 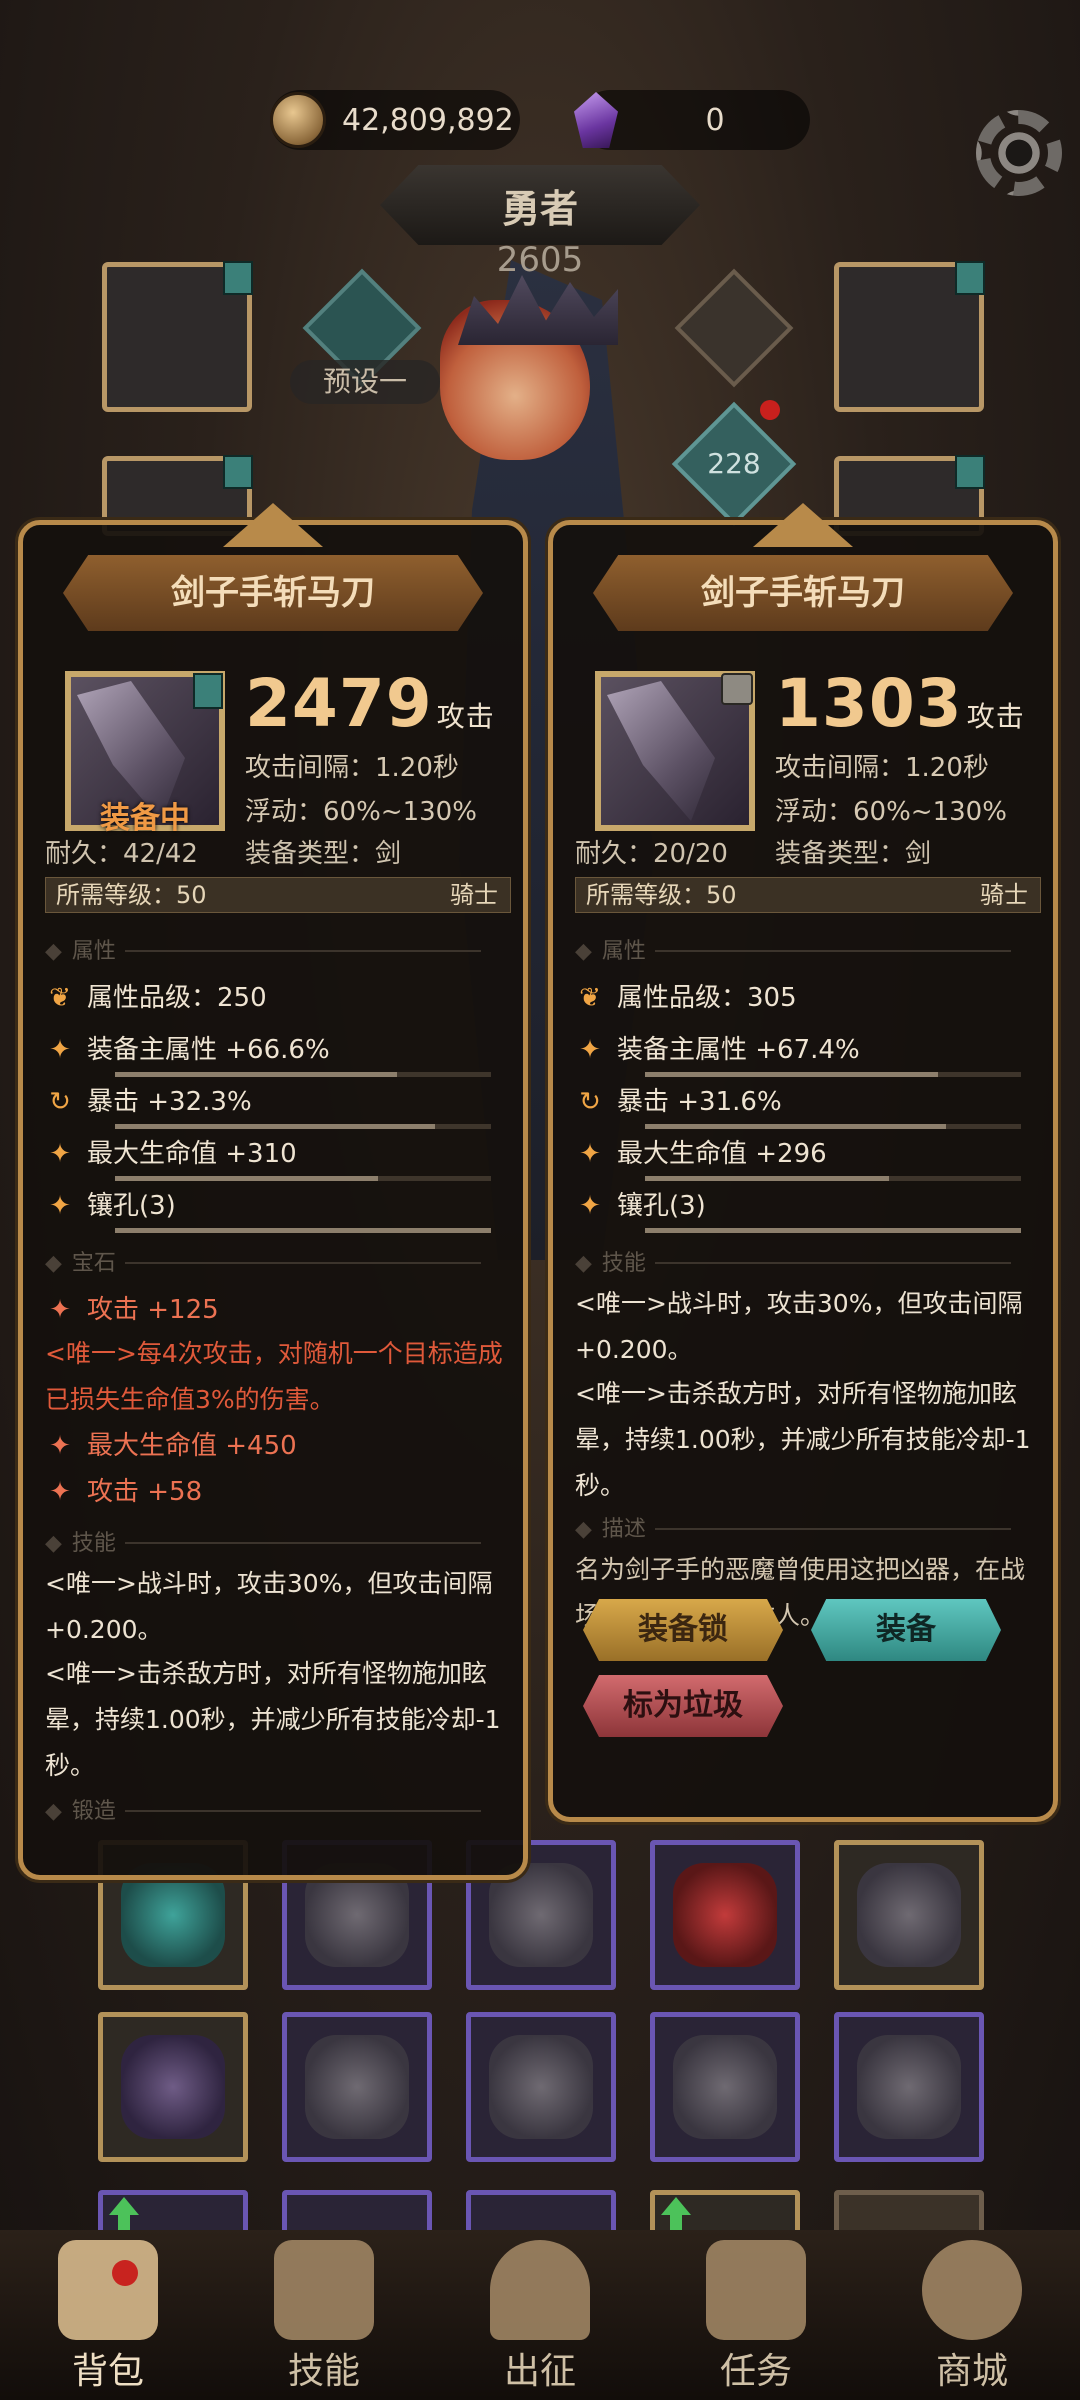 I want to click on hero-power: 2605, so click(x=540, y=260).